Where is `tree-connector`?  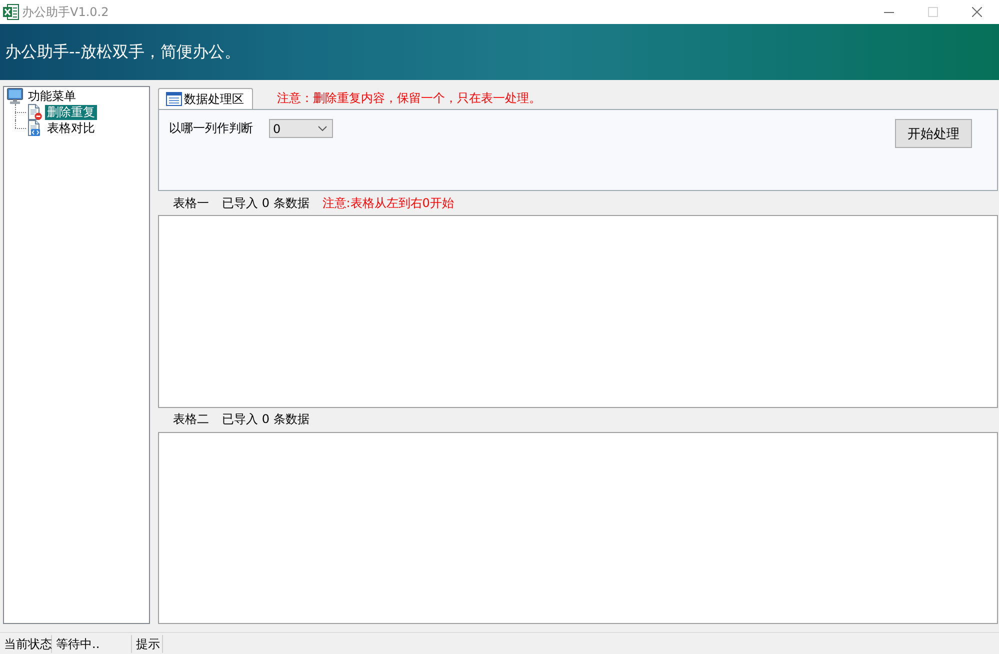
tree-connector is located at coordinates (20, 112).